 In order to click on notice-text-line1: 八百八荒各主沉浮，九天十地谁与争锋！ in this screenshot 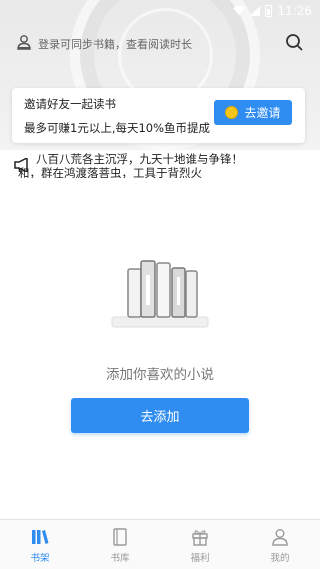, I will do `click(139, 159)`.